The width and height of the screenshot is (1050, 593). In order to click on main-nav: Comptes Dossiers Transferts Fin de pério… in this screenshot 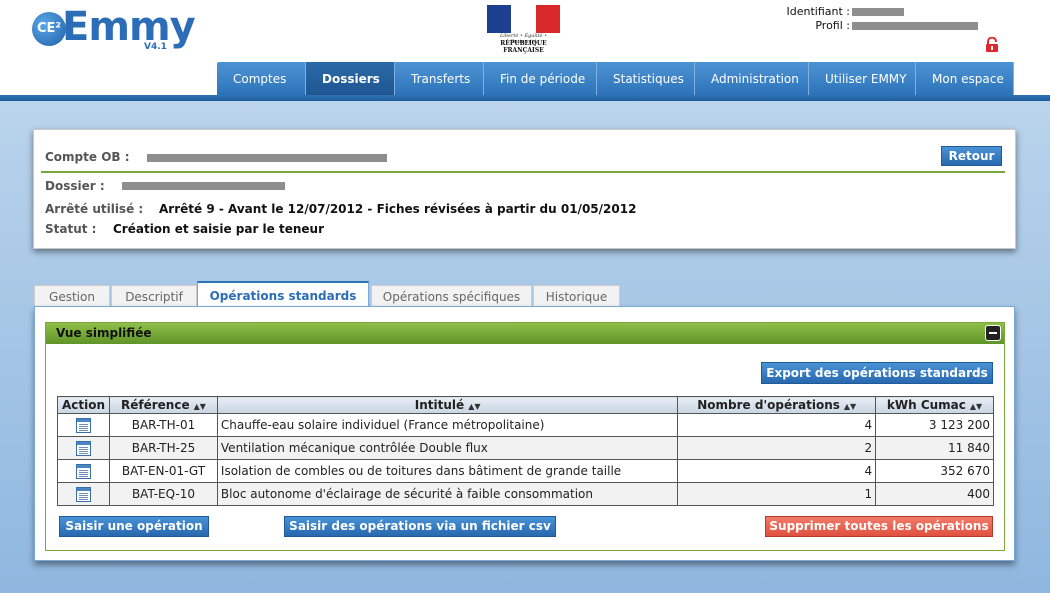, I will do `click(615, 79)`.